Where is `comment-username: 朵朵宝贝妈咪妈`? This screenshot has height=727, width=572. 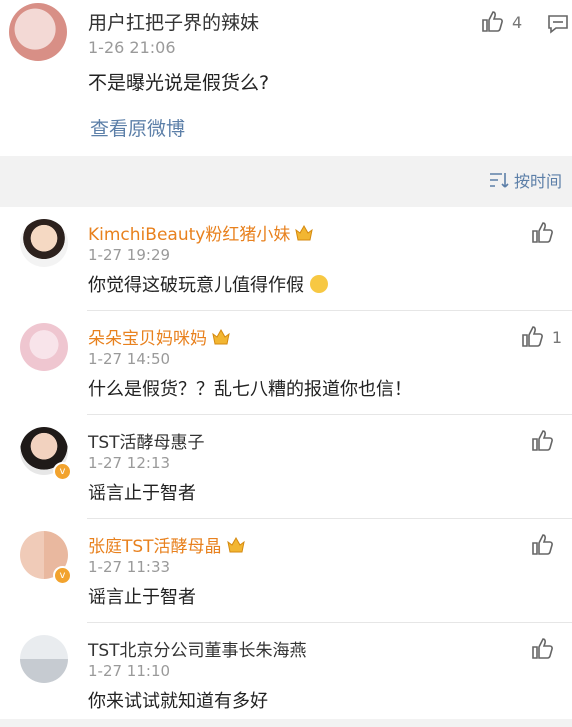
comment-username: 朵朵宝贝妈咪妈 is located at coordinates (159, 336).